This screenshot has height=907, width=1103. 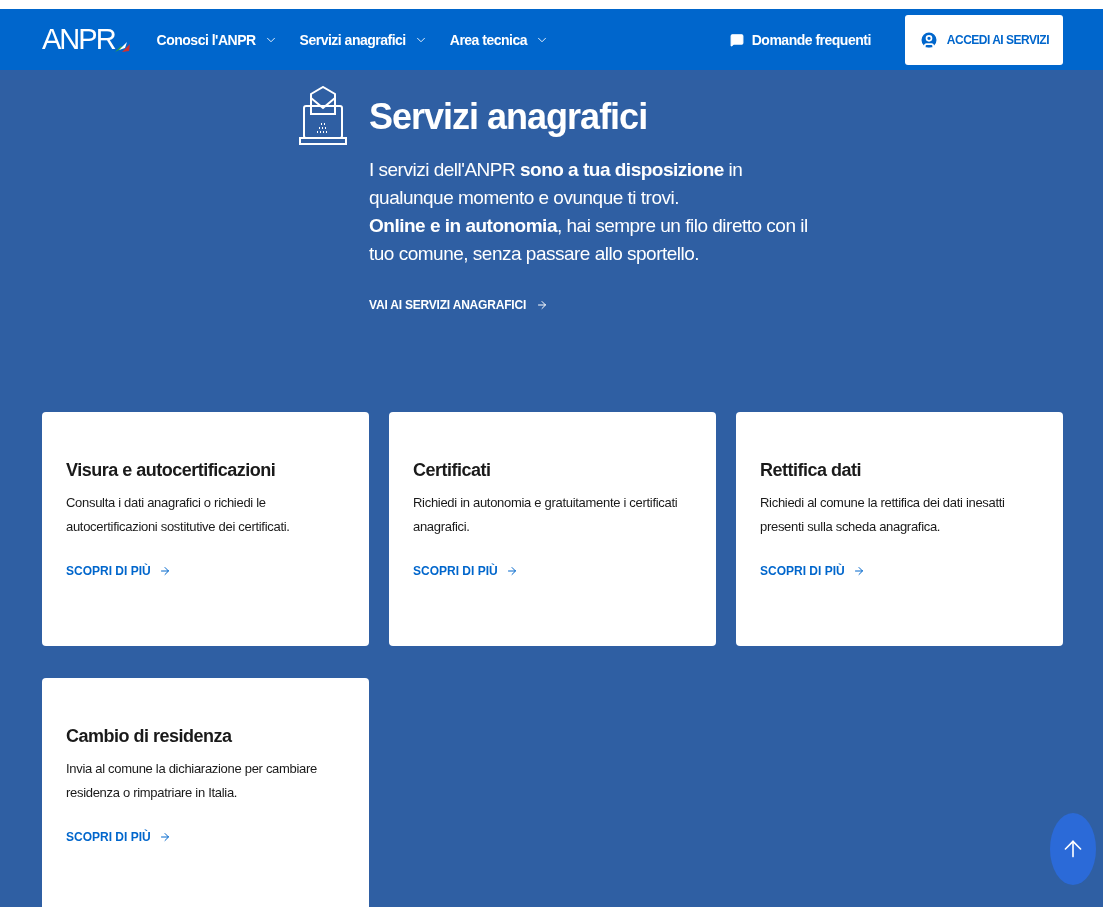 I want to click on hero-paragraph: Online e in autonomia, hai sempre un filo diretto con il tuo comune, senza passare allo sportello., so click(x=589, y=240).